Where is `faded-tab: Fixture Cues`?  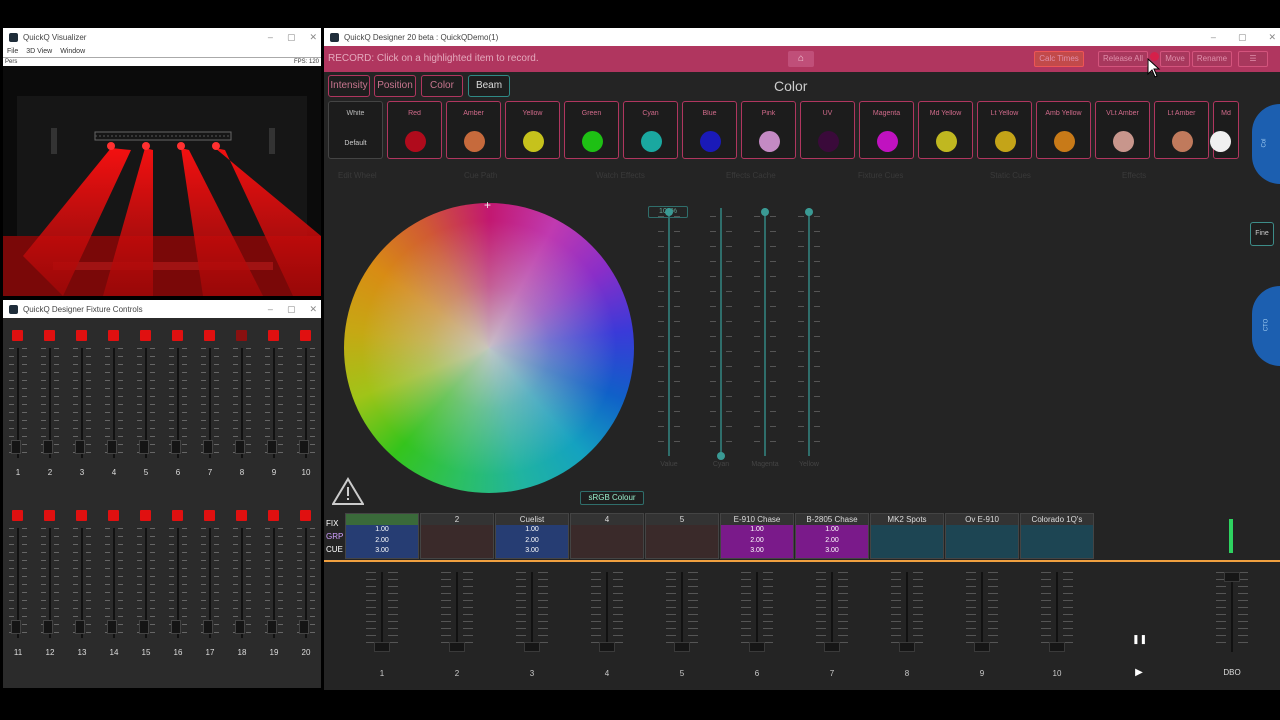
faded-tab: Fixture Cues is located at coordinates (880, 175).